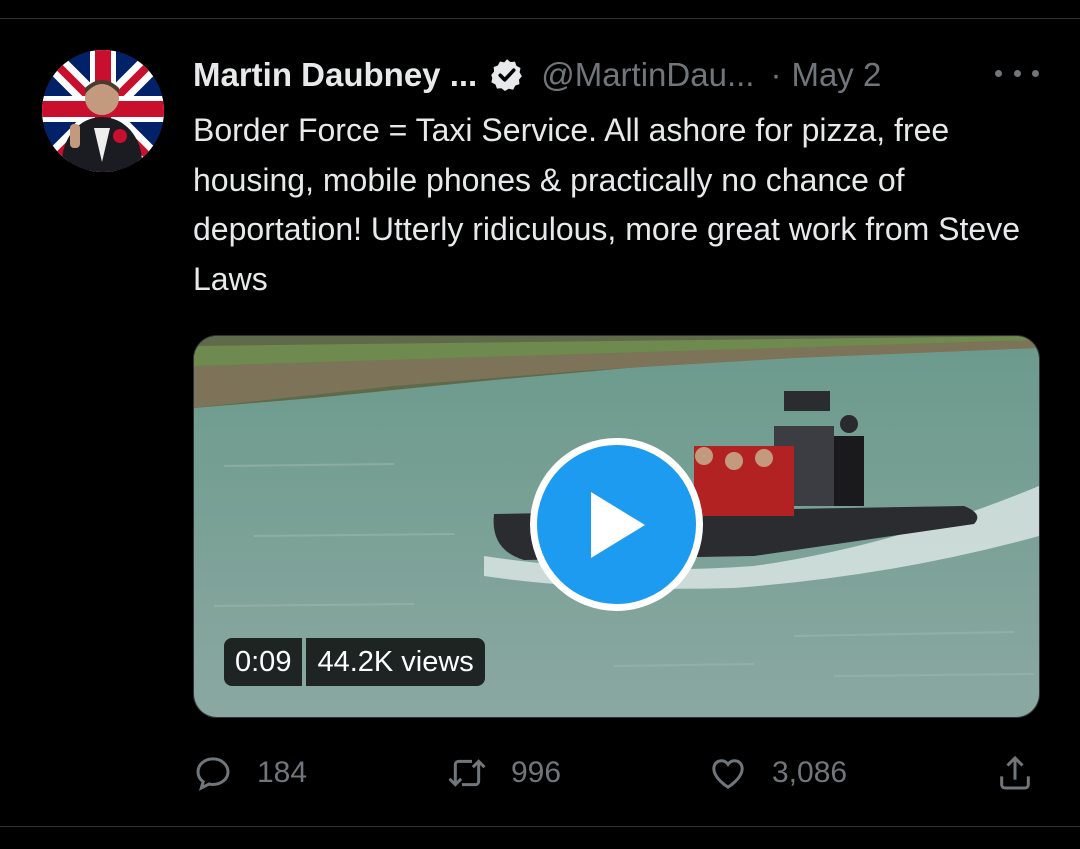 The width and height of the screenshot is (1080, 849). What do you see at coordinates (536, 772) in the screenshot?
I see `retweet-count: 996` at bounding box center [536, 772].